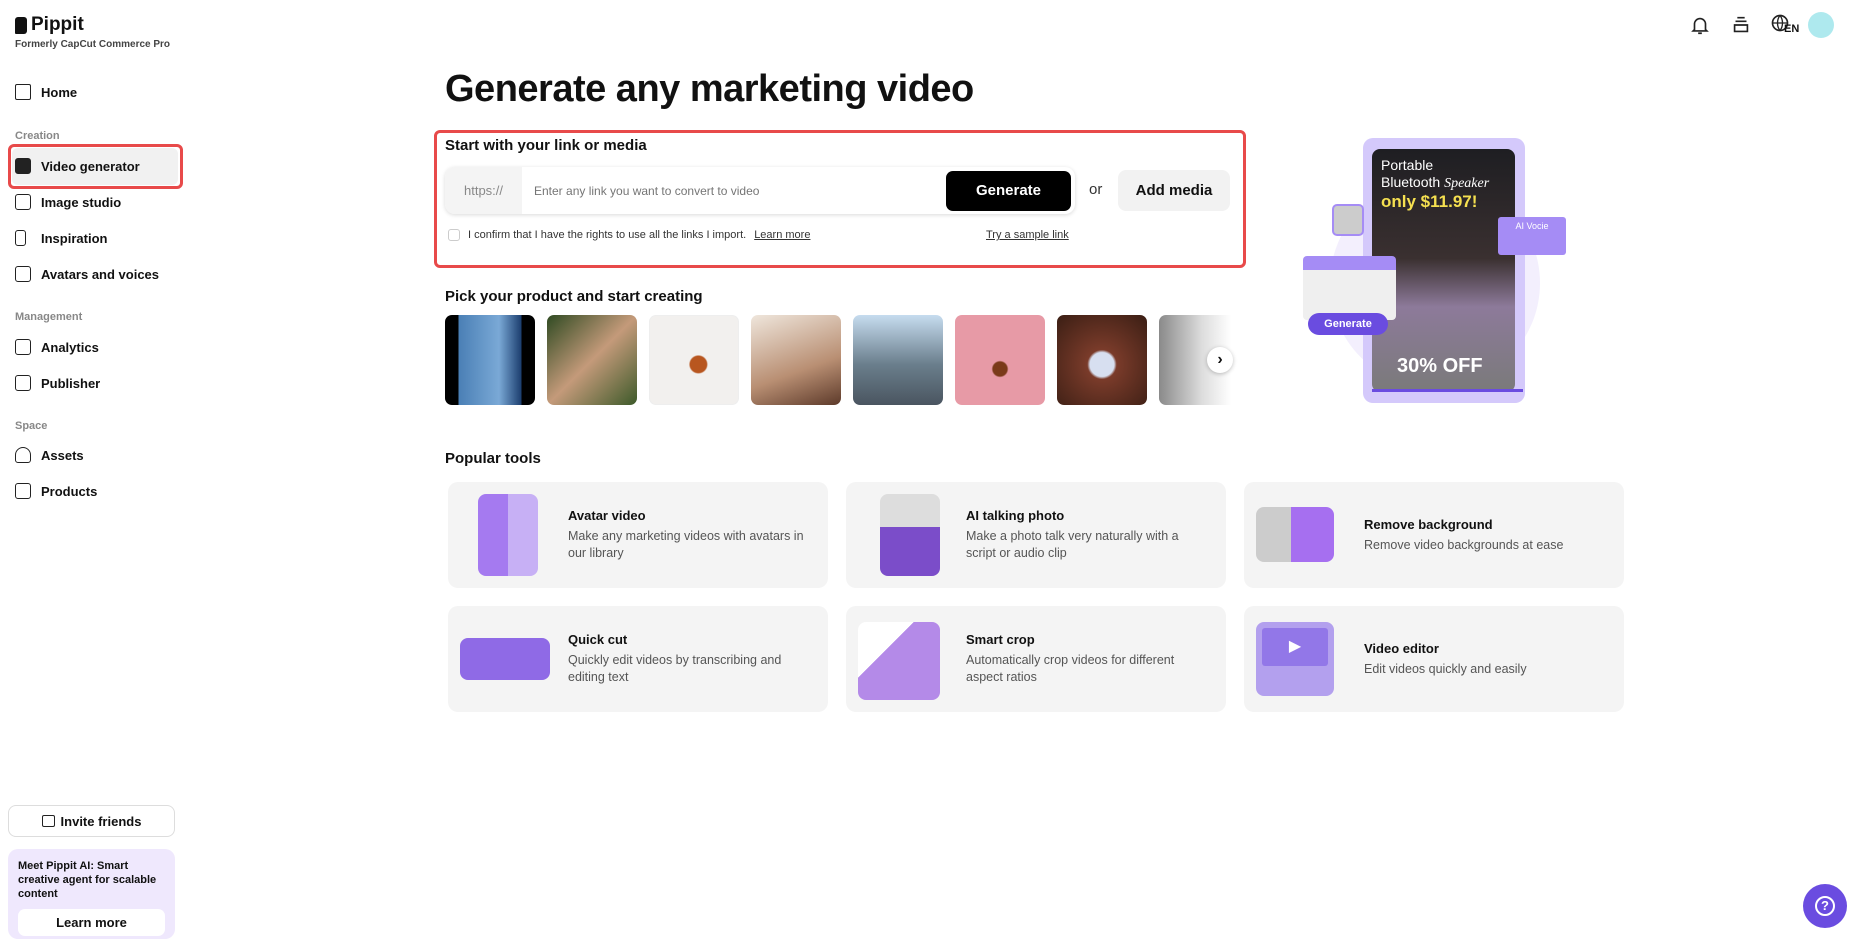 The height and width of the screenshot is (944, 1863). Describe the element at coordinates (23, 202) in the screenshot. I see `image-plus-icon` at that location.